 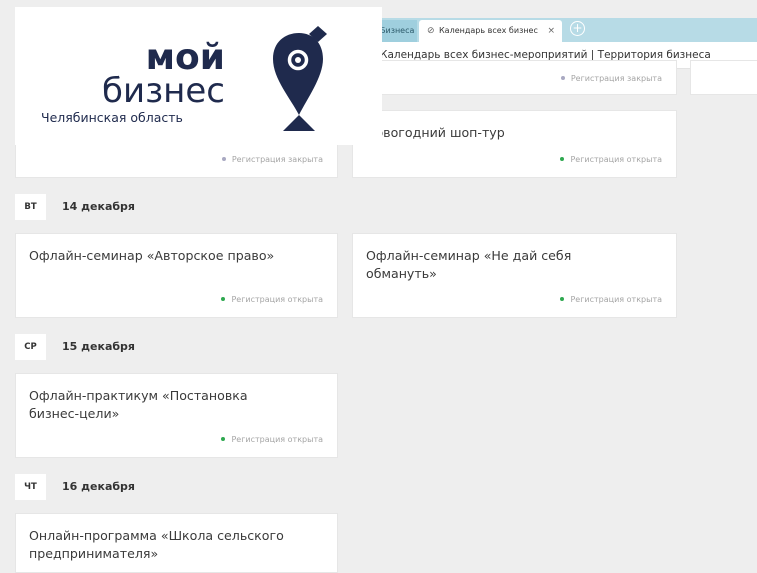 What do you see at coordinates (551, 31) in the screenshot?
I see `close-tab-icon: ×` at bounding box center [551, 31].